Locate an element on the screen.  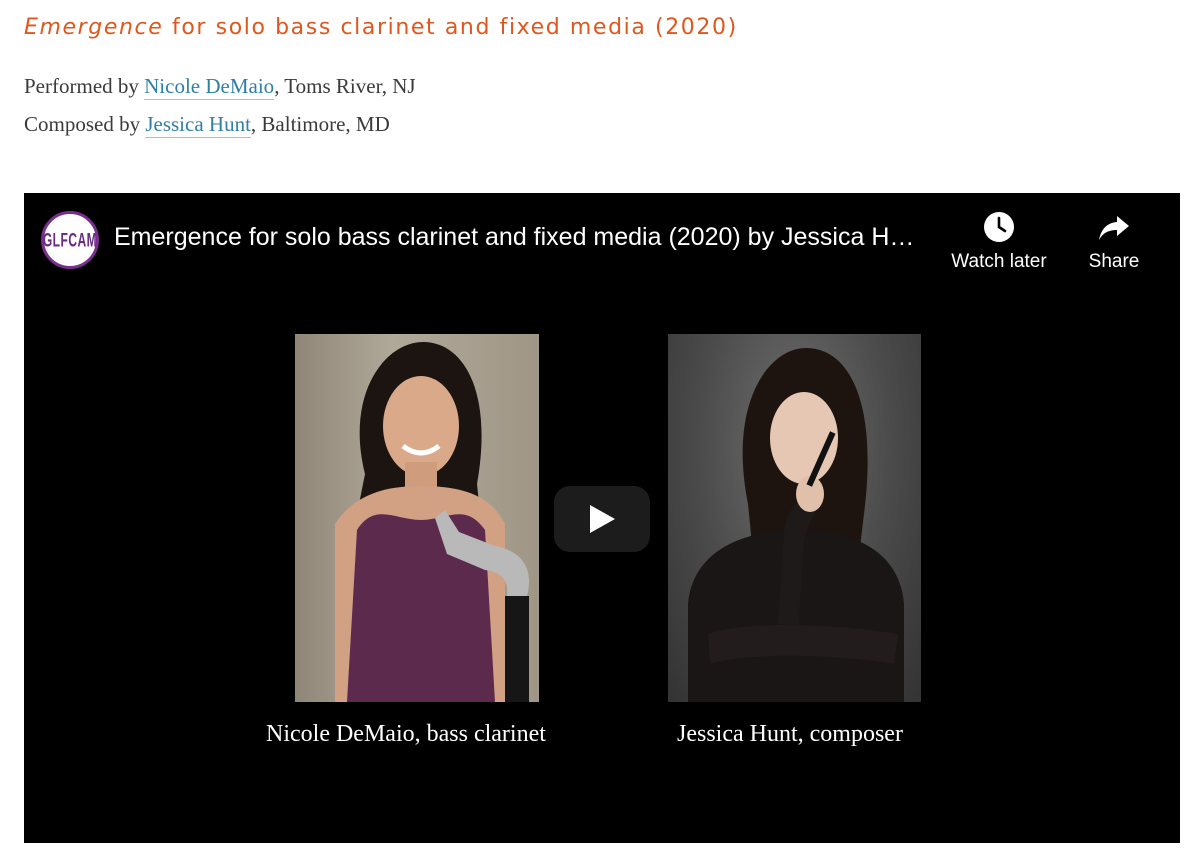
composed-by-line: Composed by Jessica Hunt, Baltimore, MD is located at coordinates (207, 125).